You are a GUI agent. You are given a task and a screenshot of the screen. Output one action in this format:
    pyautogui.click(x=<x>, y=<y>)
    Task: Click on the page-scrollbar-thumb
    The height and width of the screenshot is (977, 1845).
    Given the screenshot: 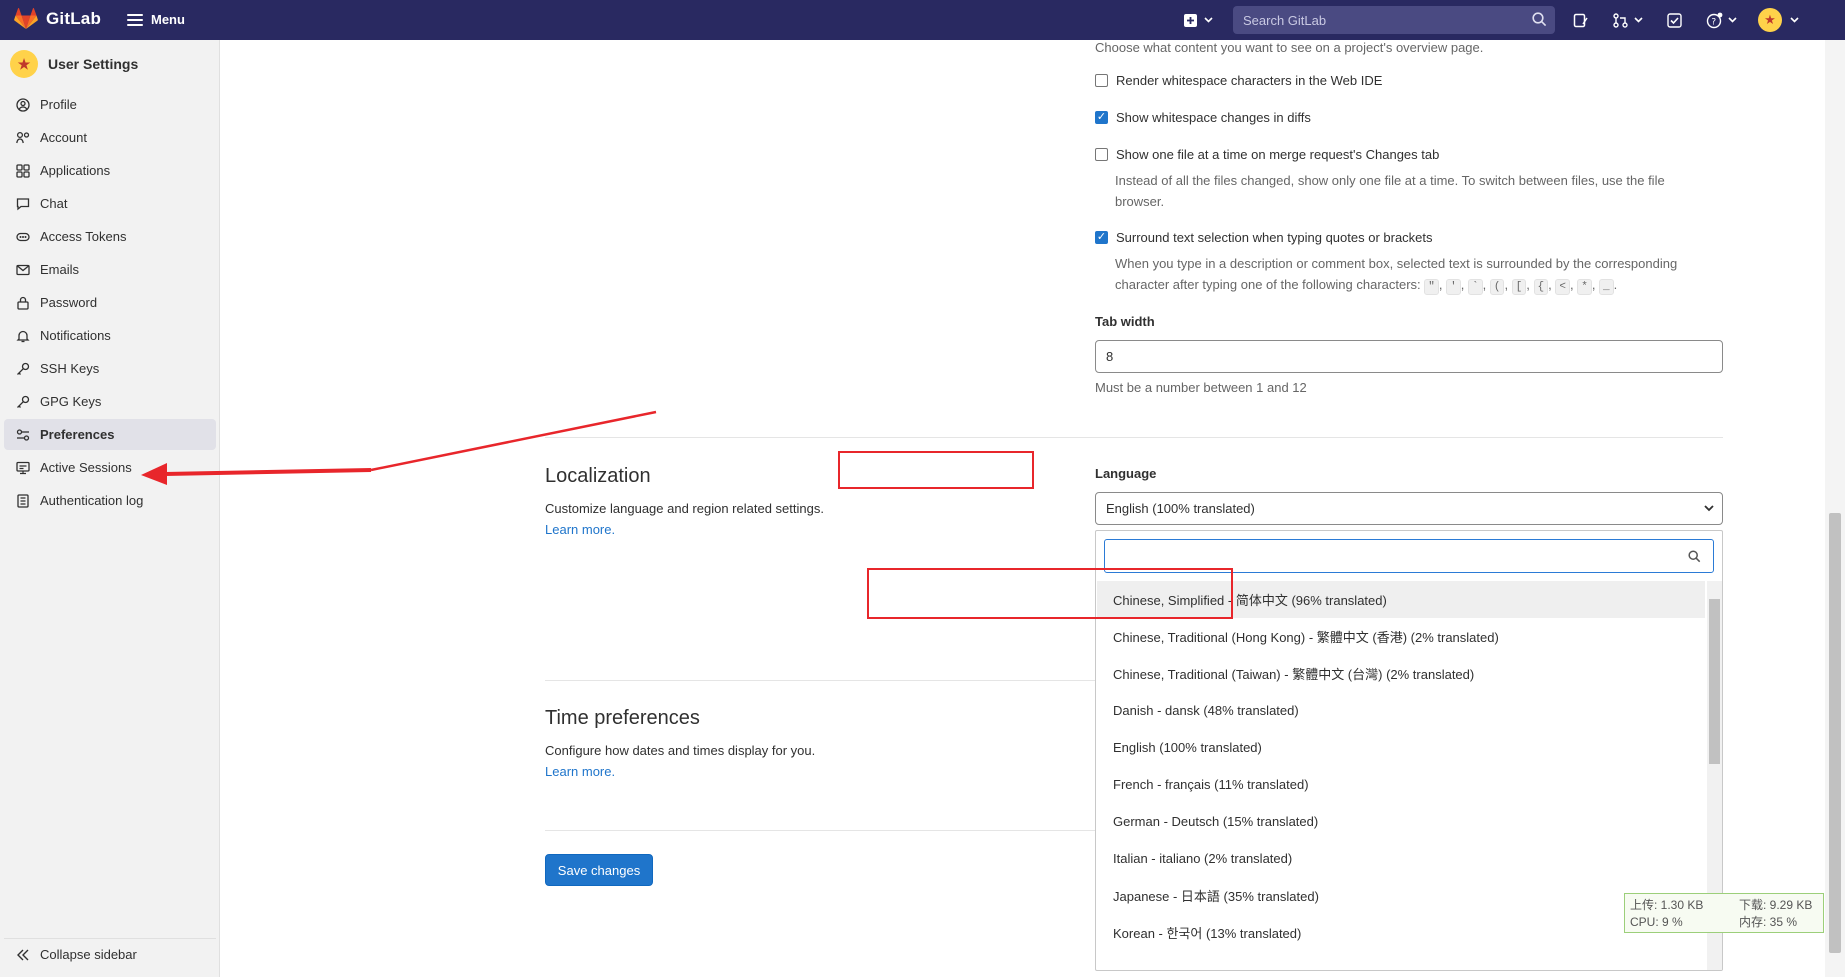 What is the action you would take?
    pyautogui.click(x=1835, y=733)
    